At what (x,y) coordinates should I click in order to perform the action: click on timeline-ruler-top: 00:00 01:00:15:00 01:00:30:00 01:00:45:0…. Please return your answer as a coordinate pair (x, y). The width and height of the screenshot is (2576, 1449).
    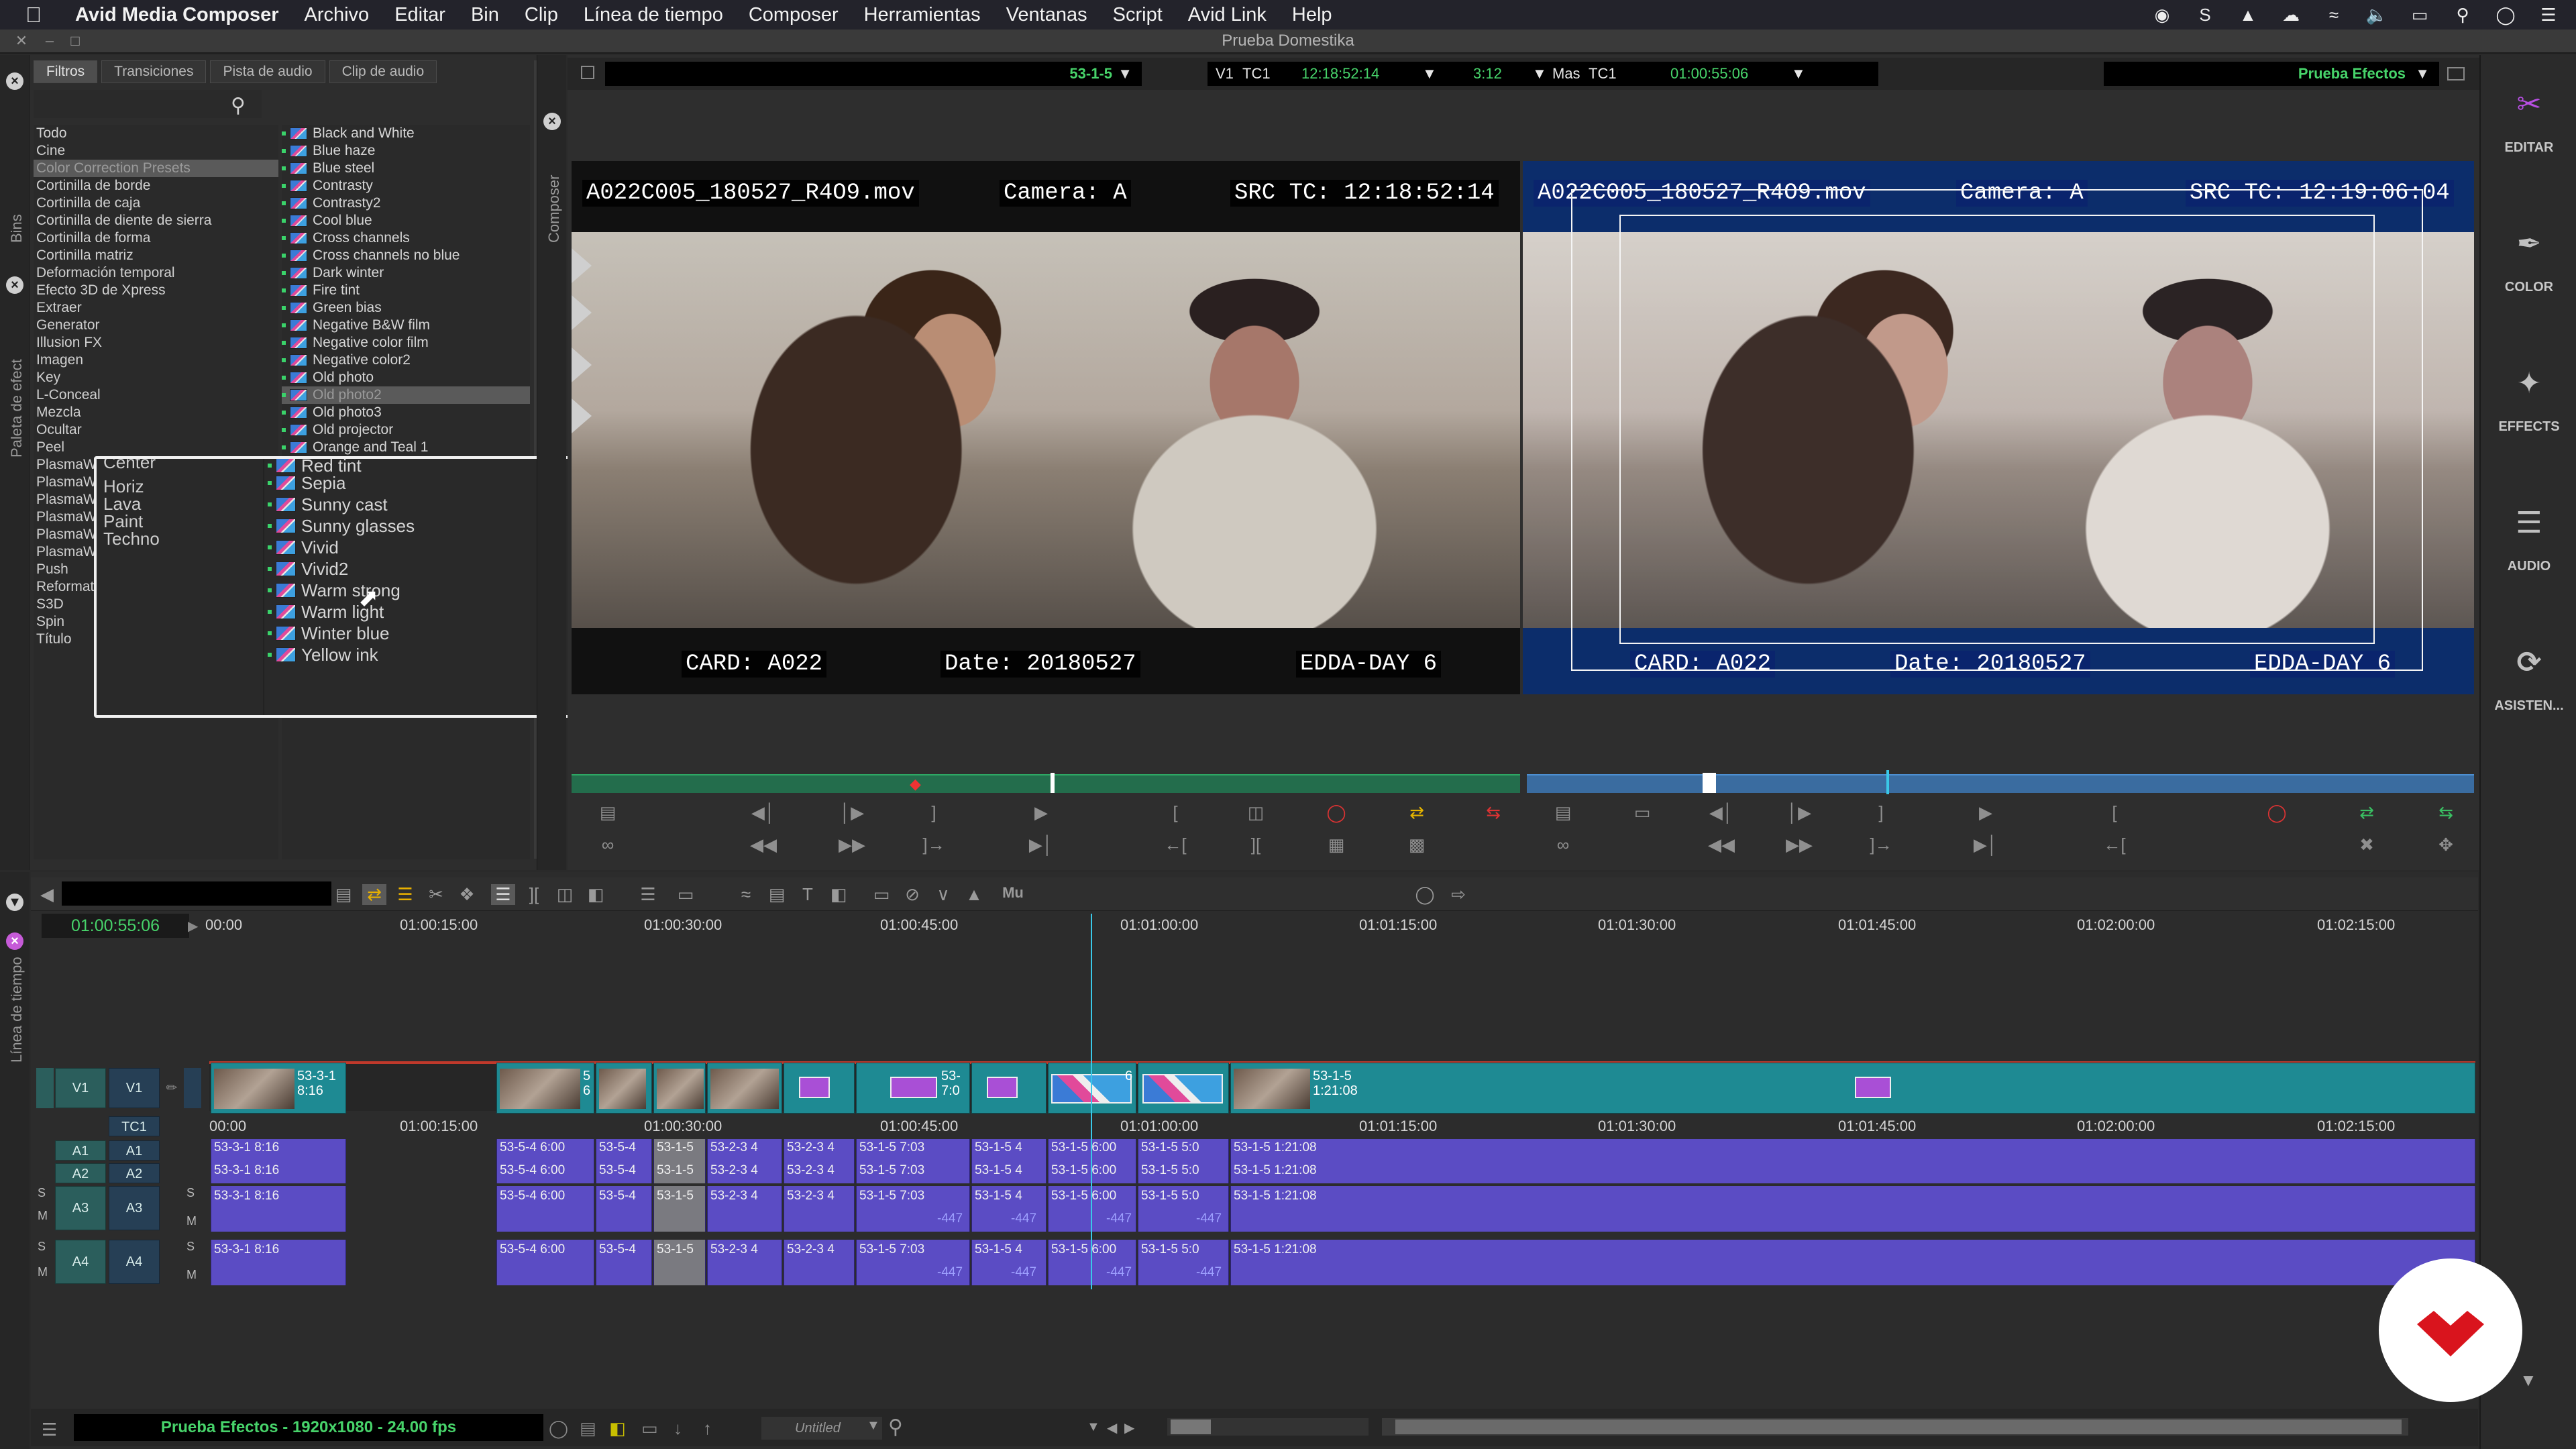
    Looking at the image, I should click on (1338, 924).